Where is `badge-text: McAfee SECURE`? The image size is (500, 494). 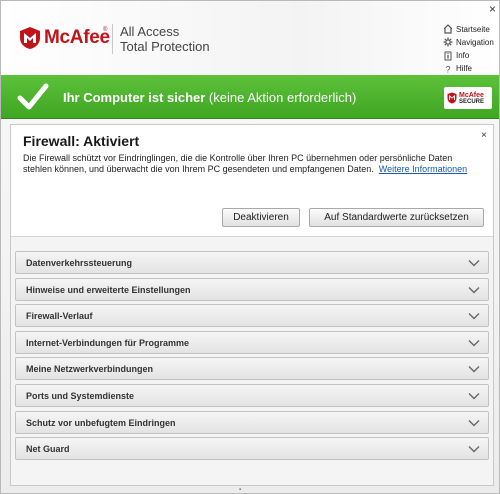
badge-text: McAfee SECURE is located at coordinates (471, 98).